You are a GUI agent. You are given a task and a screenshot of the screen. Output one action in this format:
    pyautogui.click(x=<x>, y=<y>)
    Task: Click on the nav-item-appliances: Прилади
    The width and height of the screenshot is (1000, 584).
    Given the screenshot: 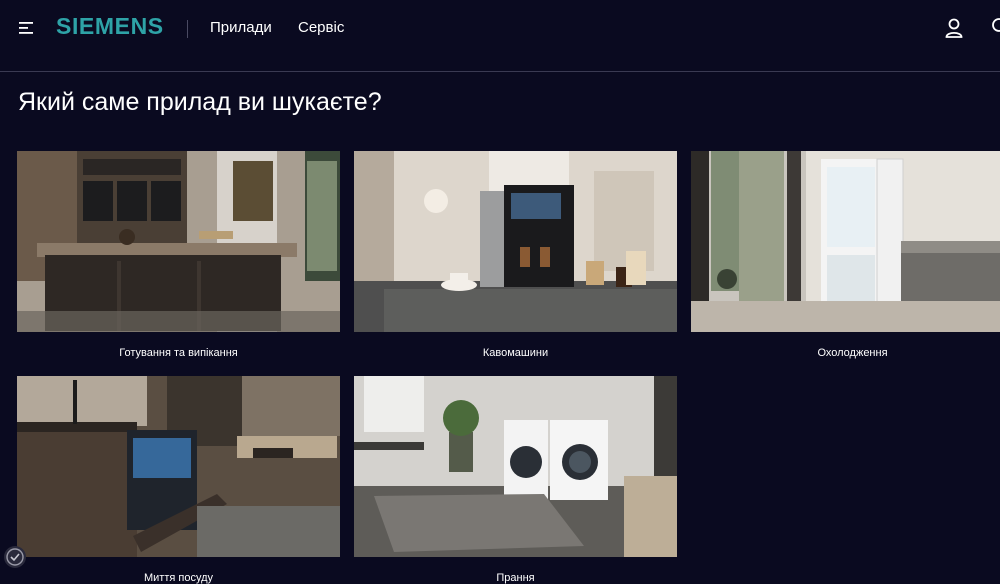 What is the action you would take?
    pyautogui.click(x=241, y=27)
    